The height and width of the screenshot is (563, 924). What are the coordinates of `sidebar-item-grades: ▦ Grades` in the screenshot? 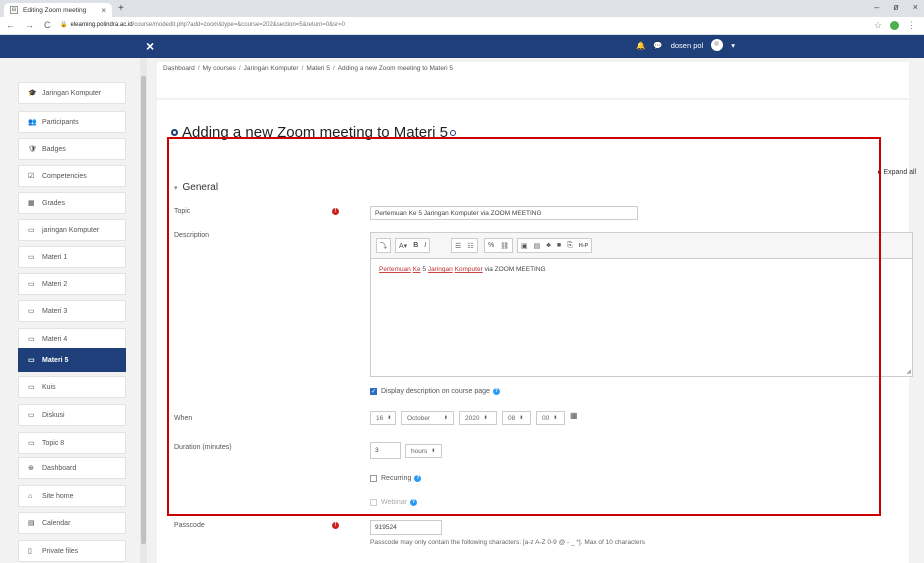 It's located at (72, 203).